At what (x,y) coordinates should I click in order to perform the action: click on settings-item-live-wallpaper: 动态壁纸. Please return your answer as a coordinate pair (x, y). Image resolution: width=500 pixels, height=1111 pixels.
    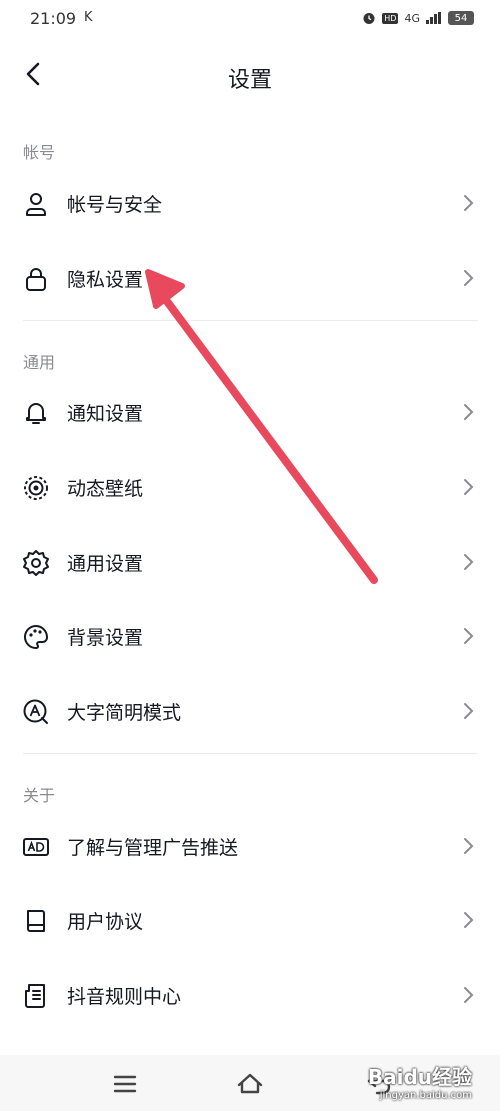
    Looking at the image, I should click on (250, 486).